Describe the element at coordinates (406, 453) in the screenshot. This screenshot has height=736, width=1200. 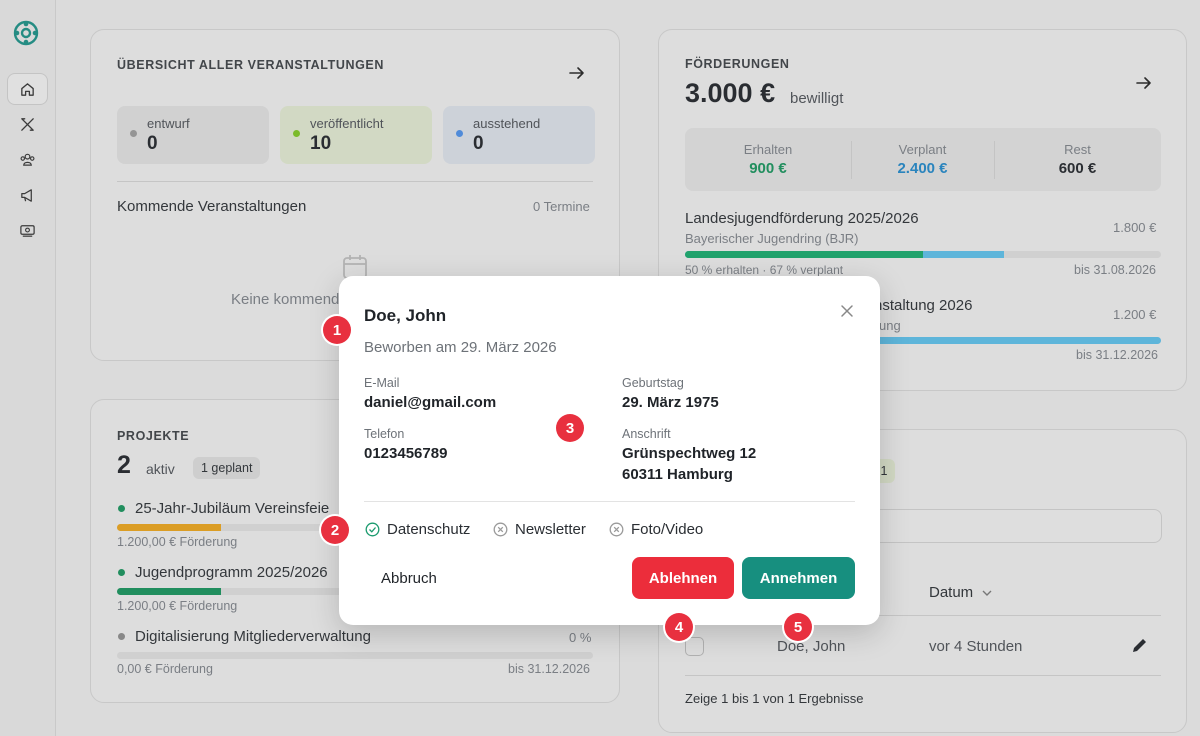
I see `phone-value: 0123456789` at that location.